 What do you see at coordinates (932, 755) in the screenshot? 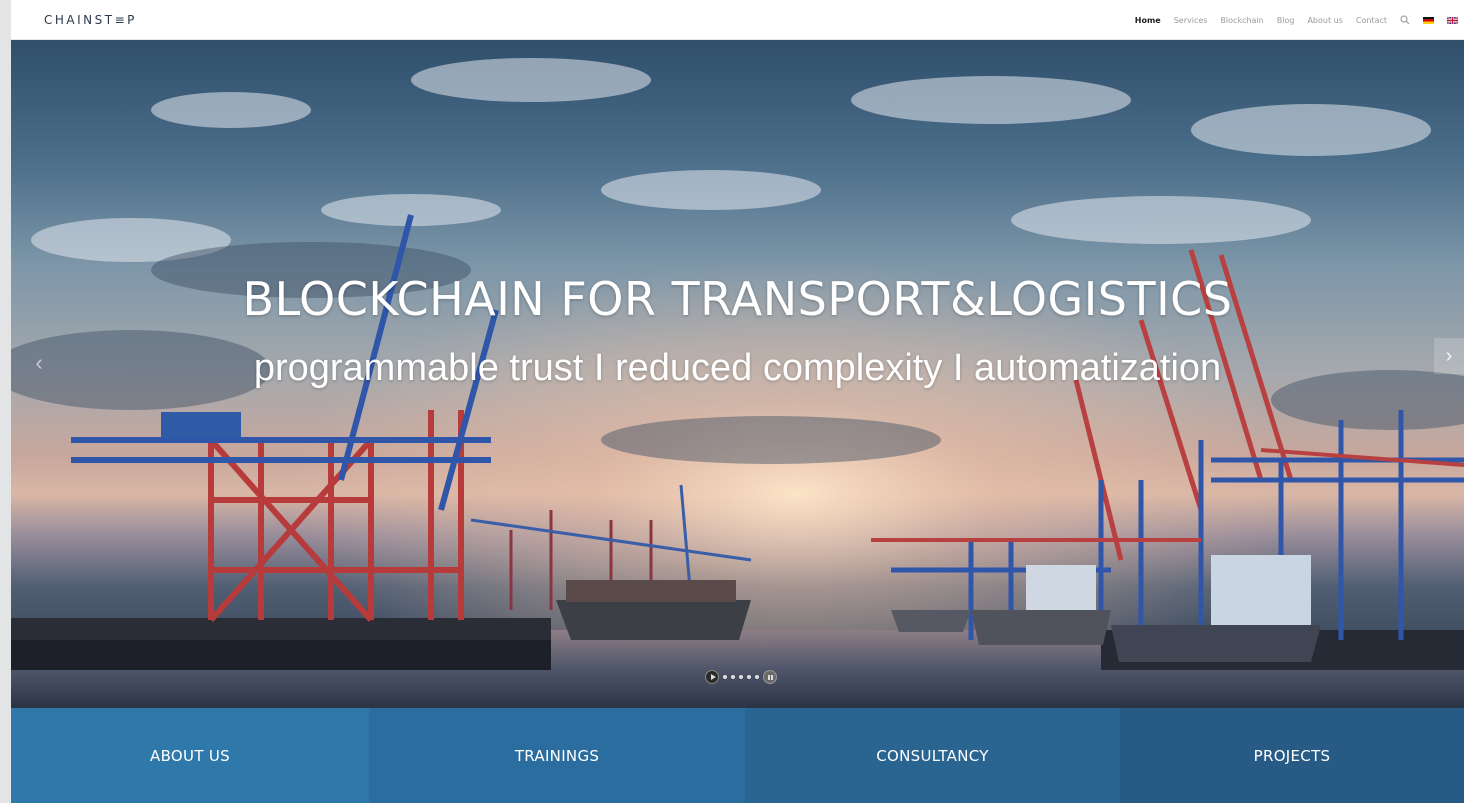
I see `tile-consultancy: CONSULTANCY` at bounding box center [932, 755].